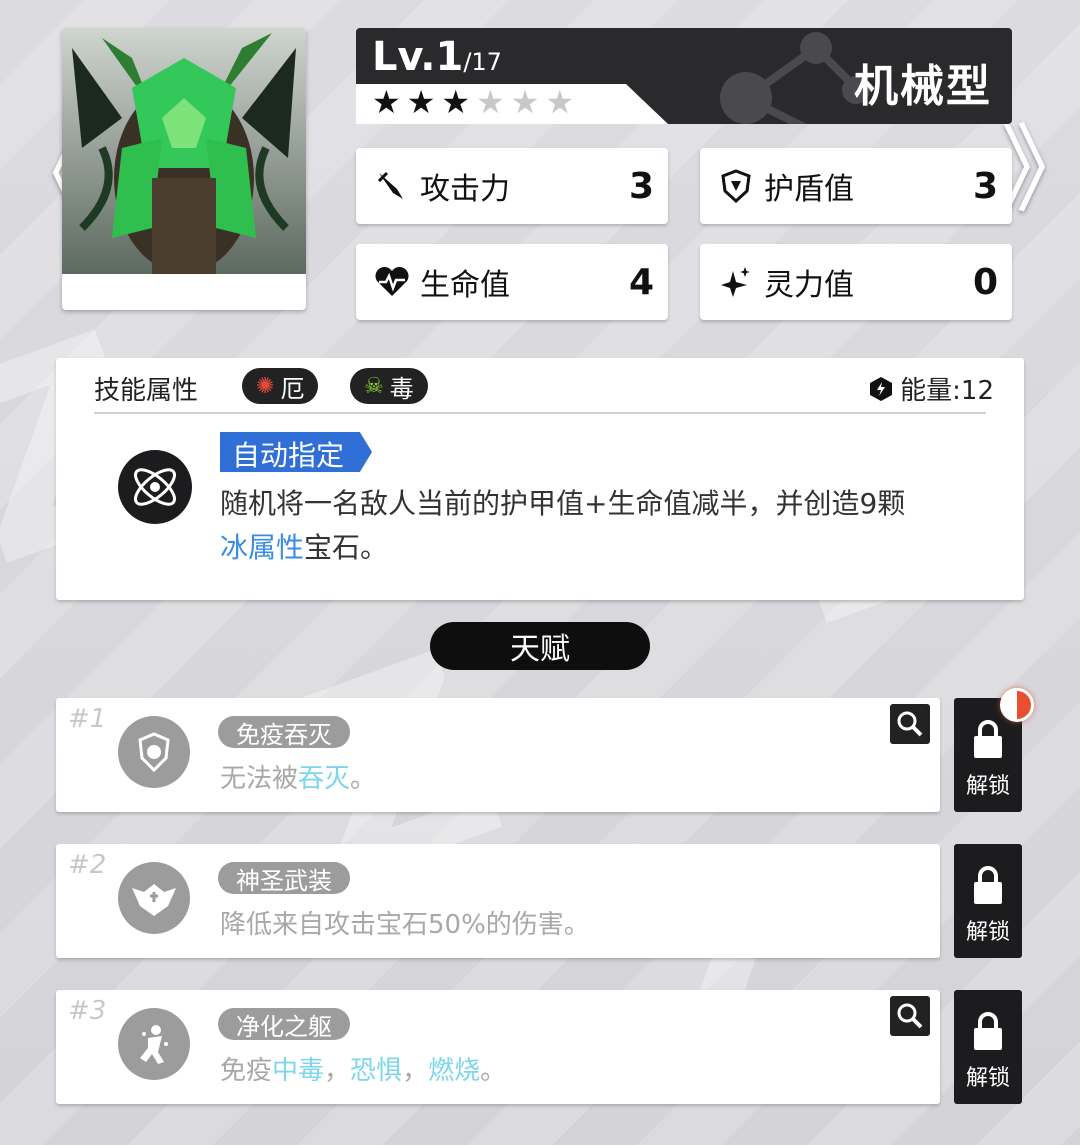 This screenshot has width=1080, height=1145. What do you see at coordinates (856, 186) in the screenshot?
I see `stat-shield: 护盾值 3` at bounding box center [856, 186].